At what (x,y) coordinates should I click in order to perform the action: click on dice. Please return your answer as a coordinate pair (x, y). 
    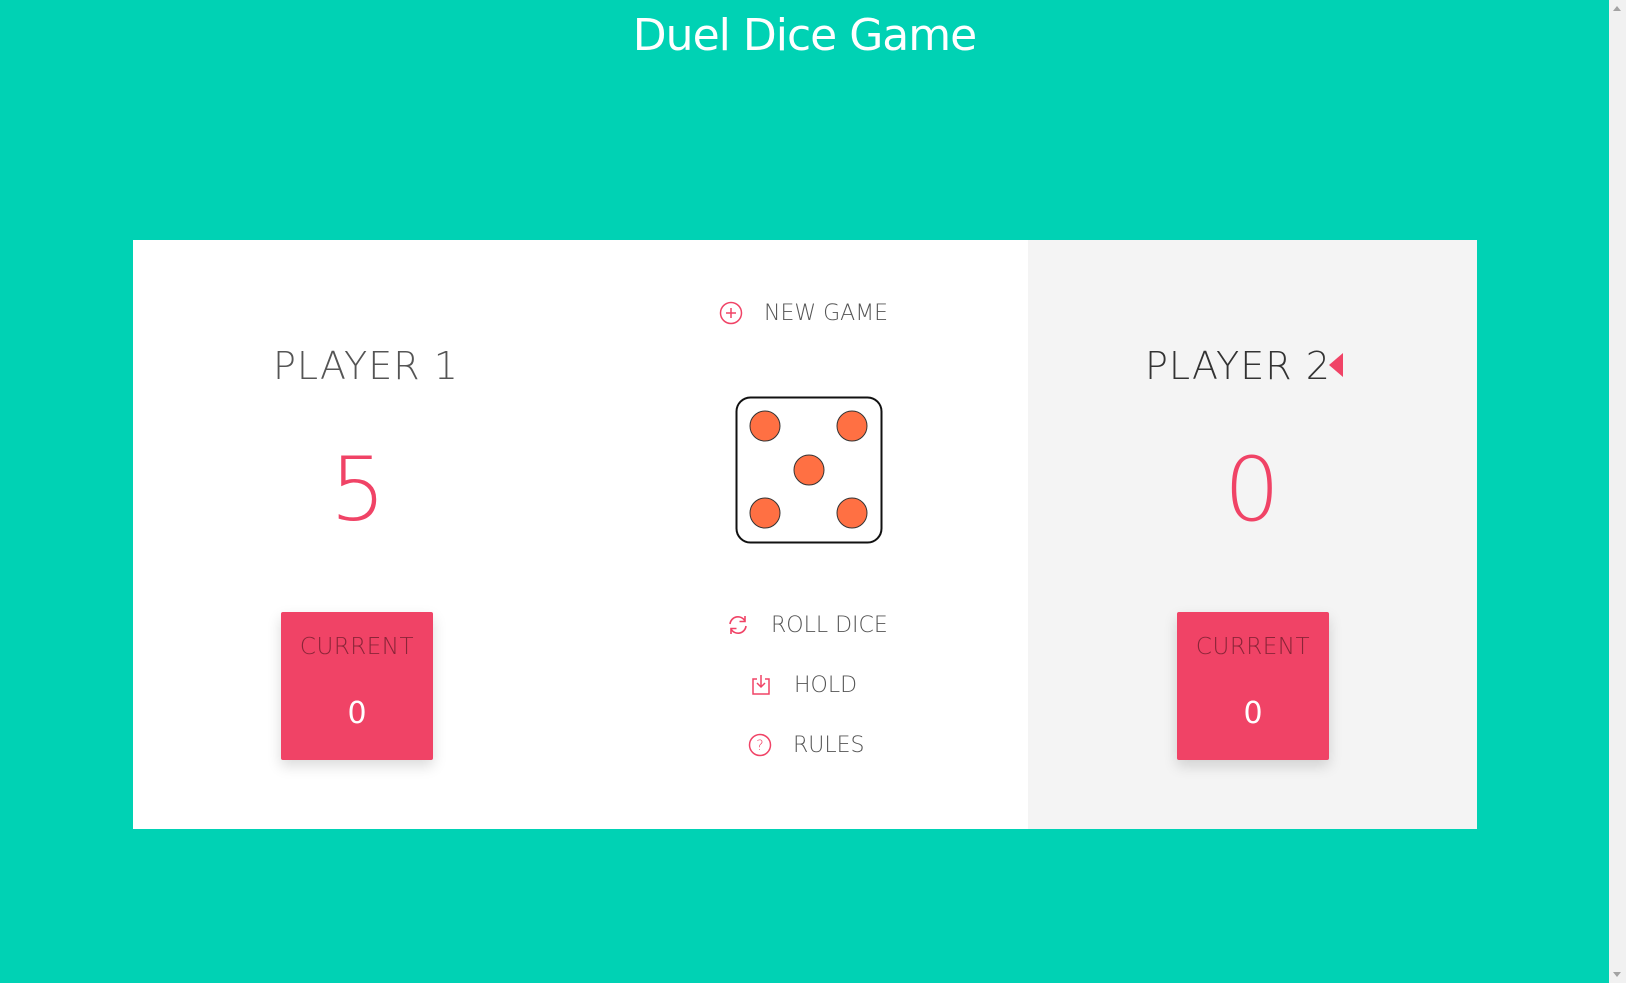
    Looking at the image, I should click on (809, 470).